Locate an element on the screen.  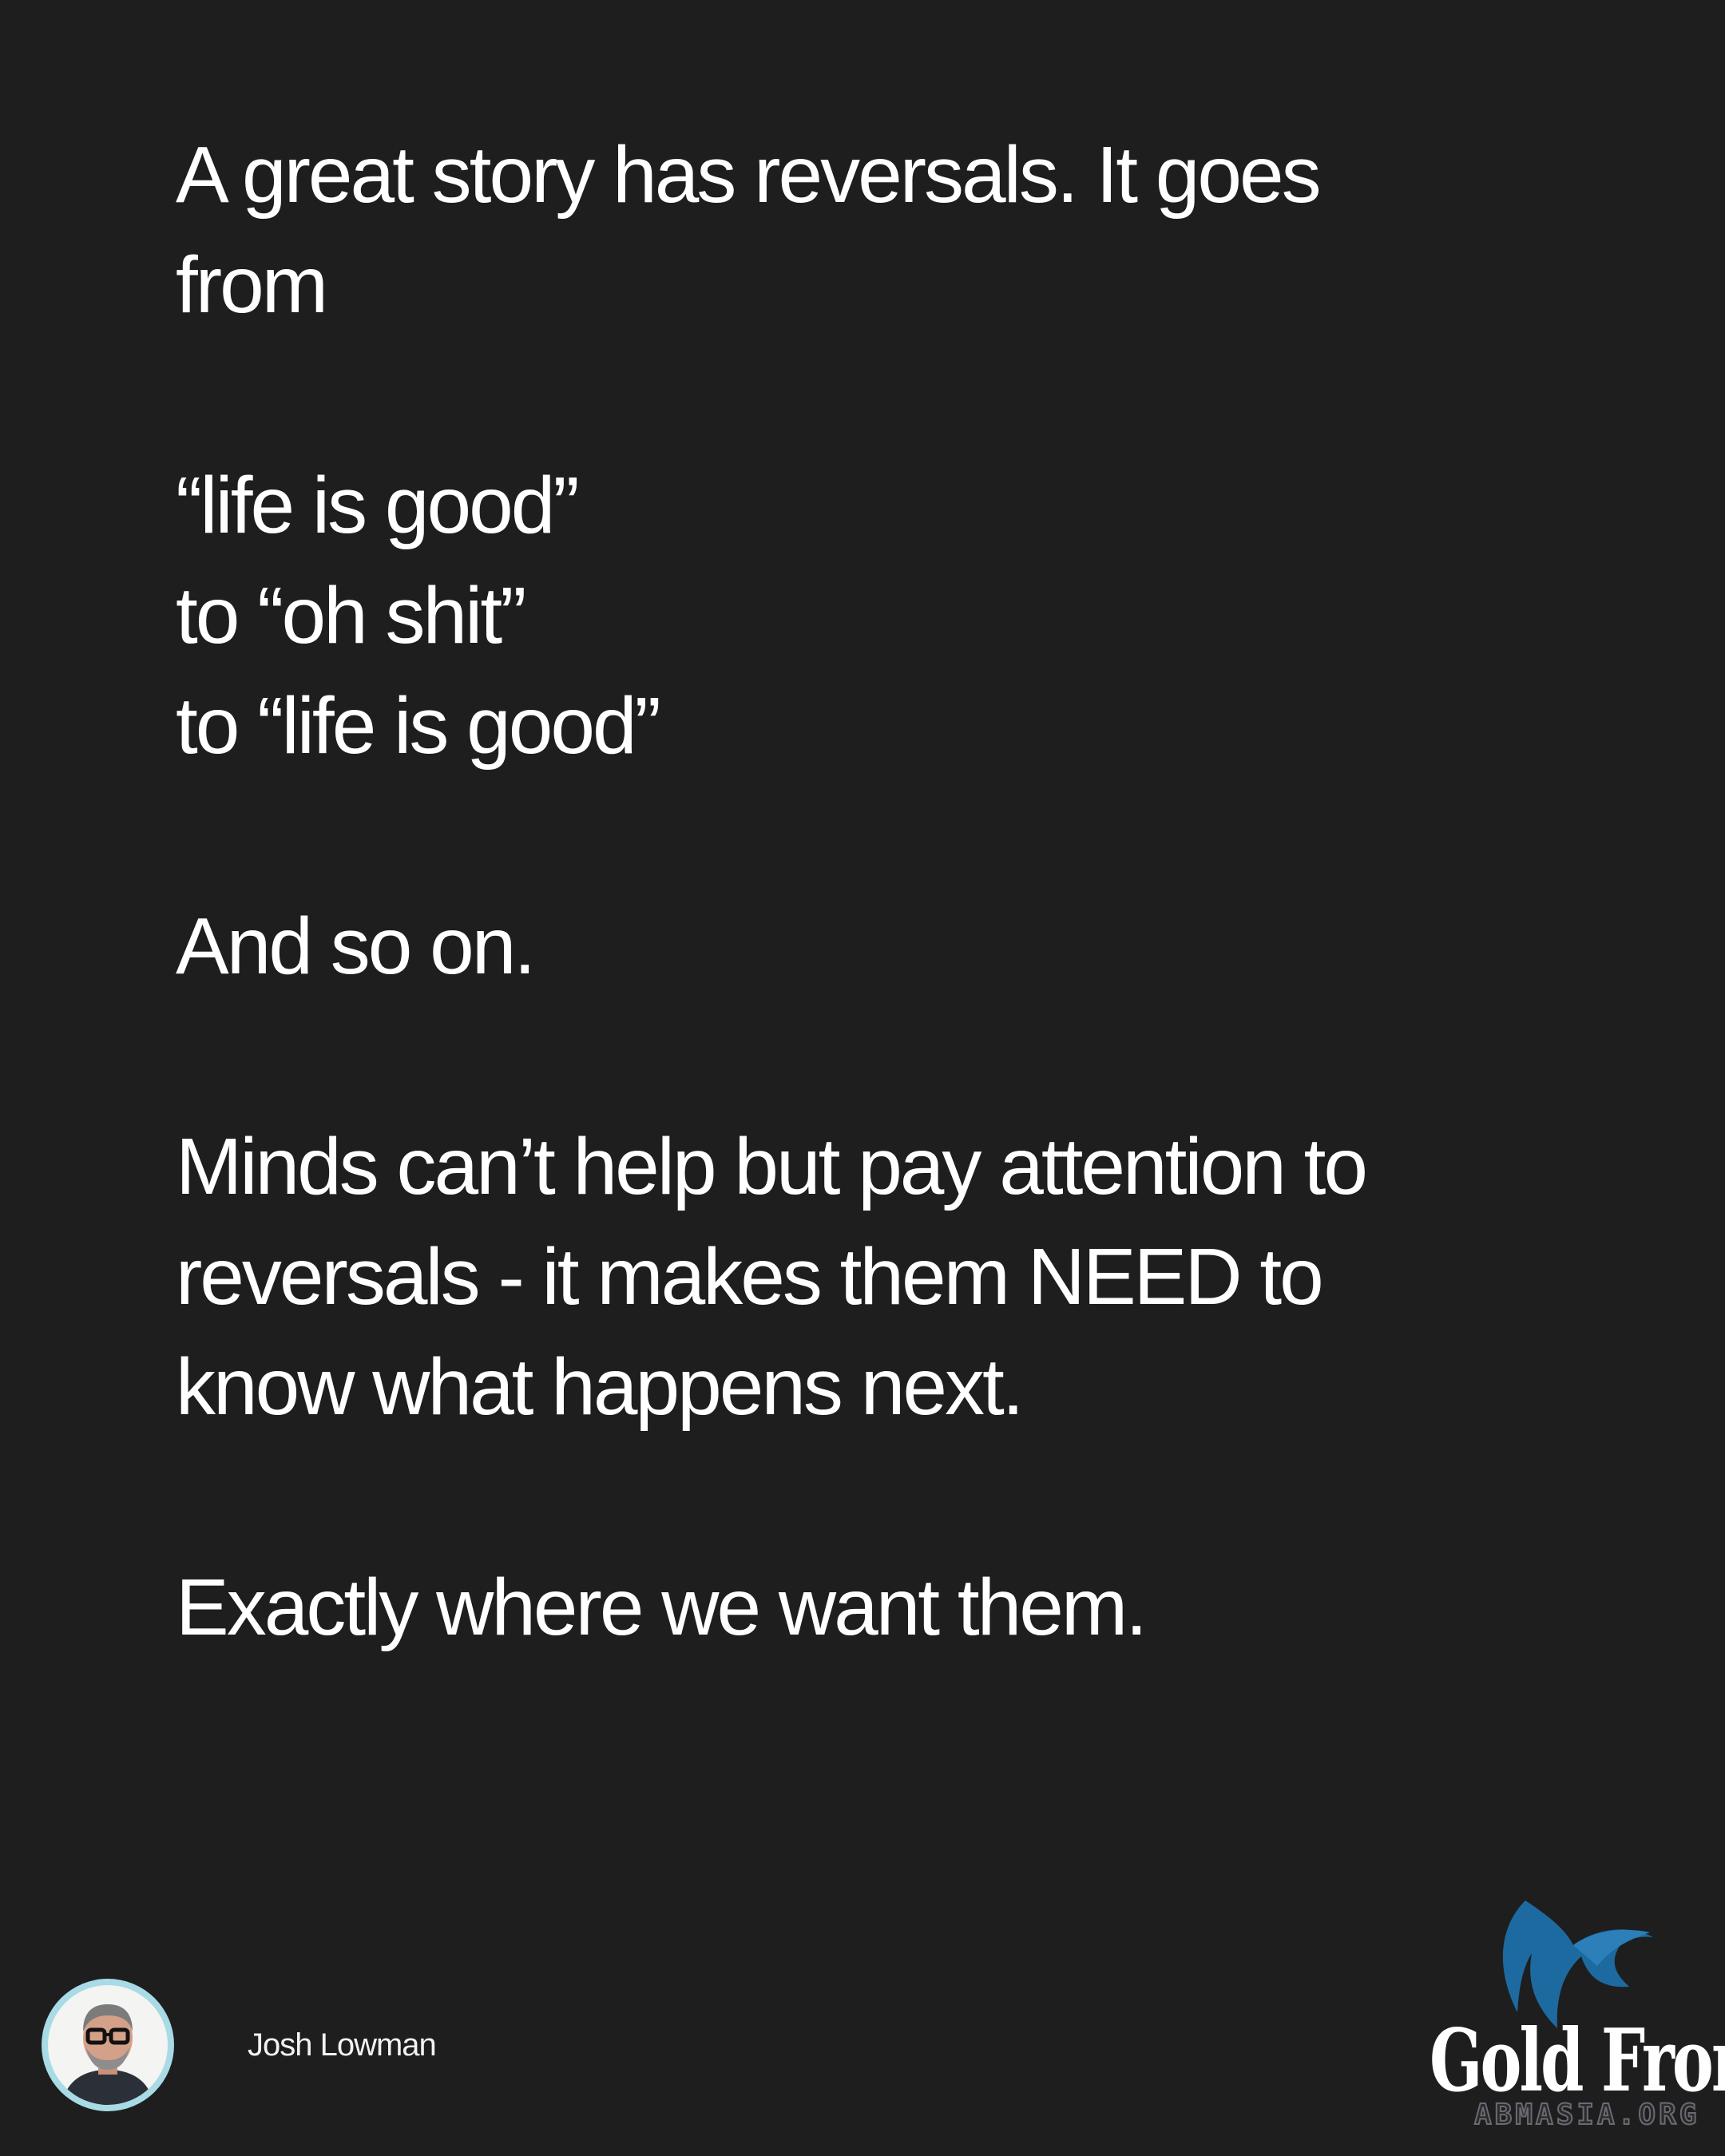
brand-site: ABMASIA.ORG is located at coordinates (1587, 2115).